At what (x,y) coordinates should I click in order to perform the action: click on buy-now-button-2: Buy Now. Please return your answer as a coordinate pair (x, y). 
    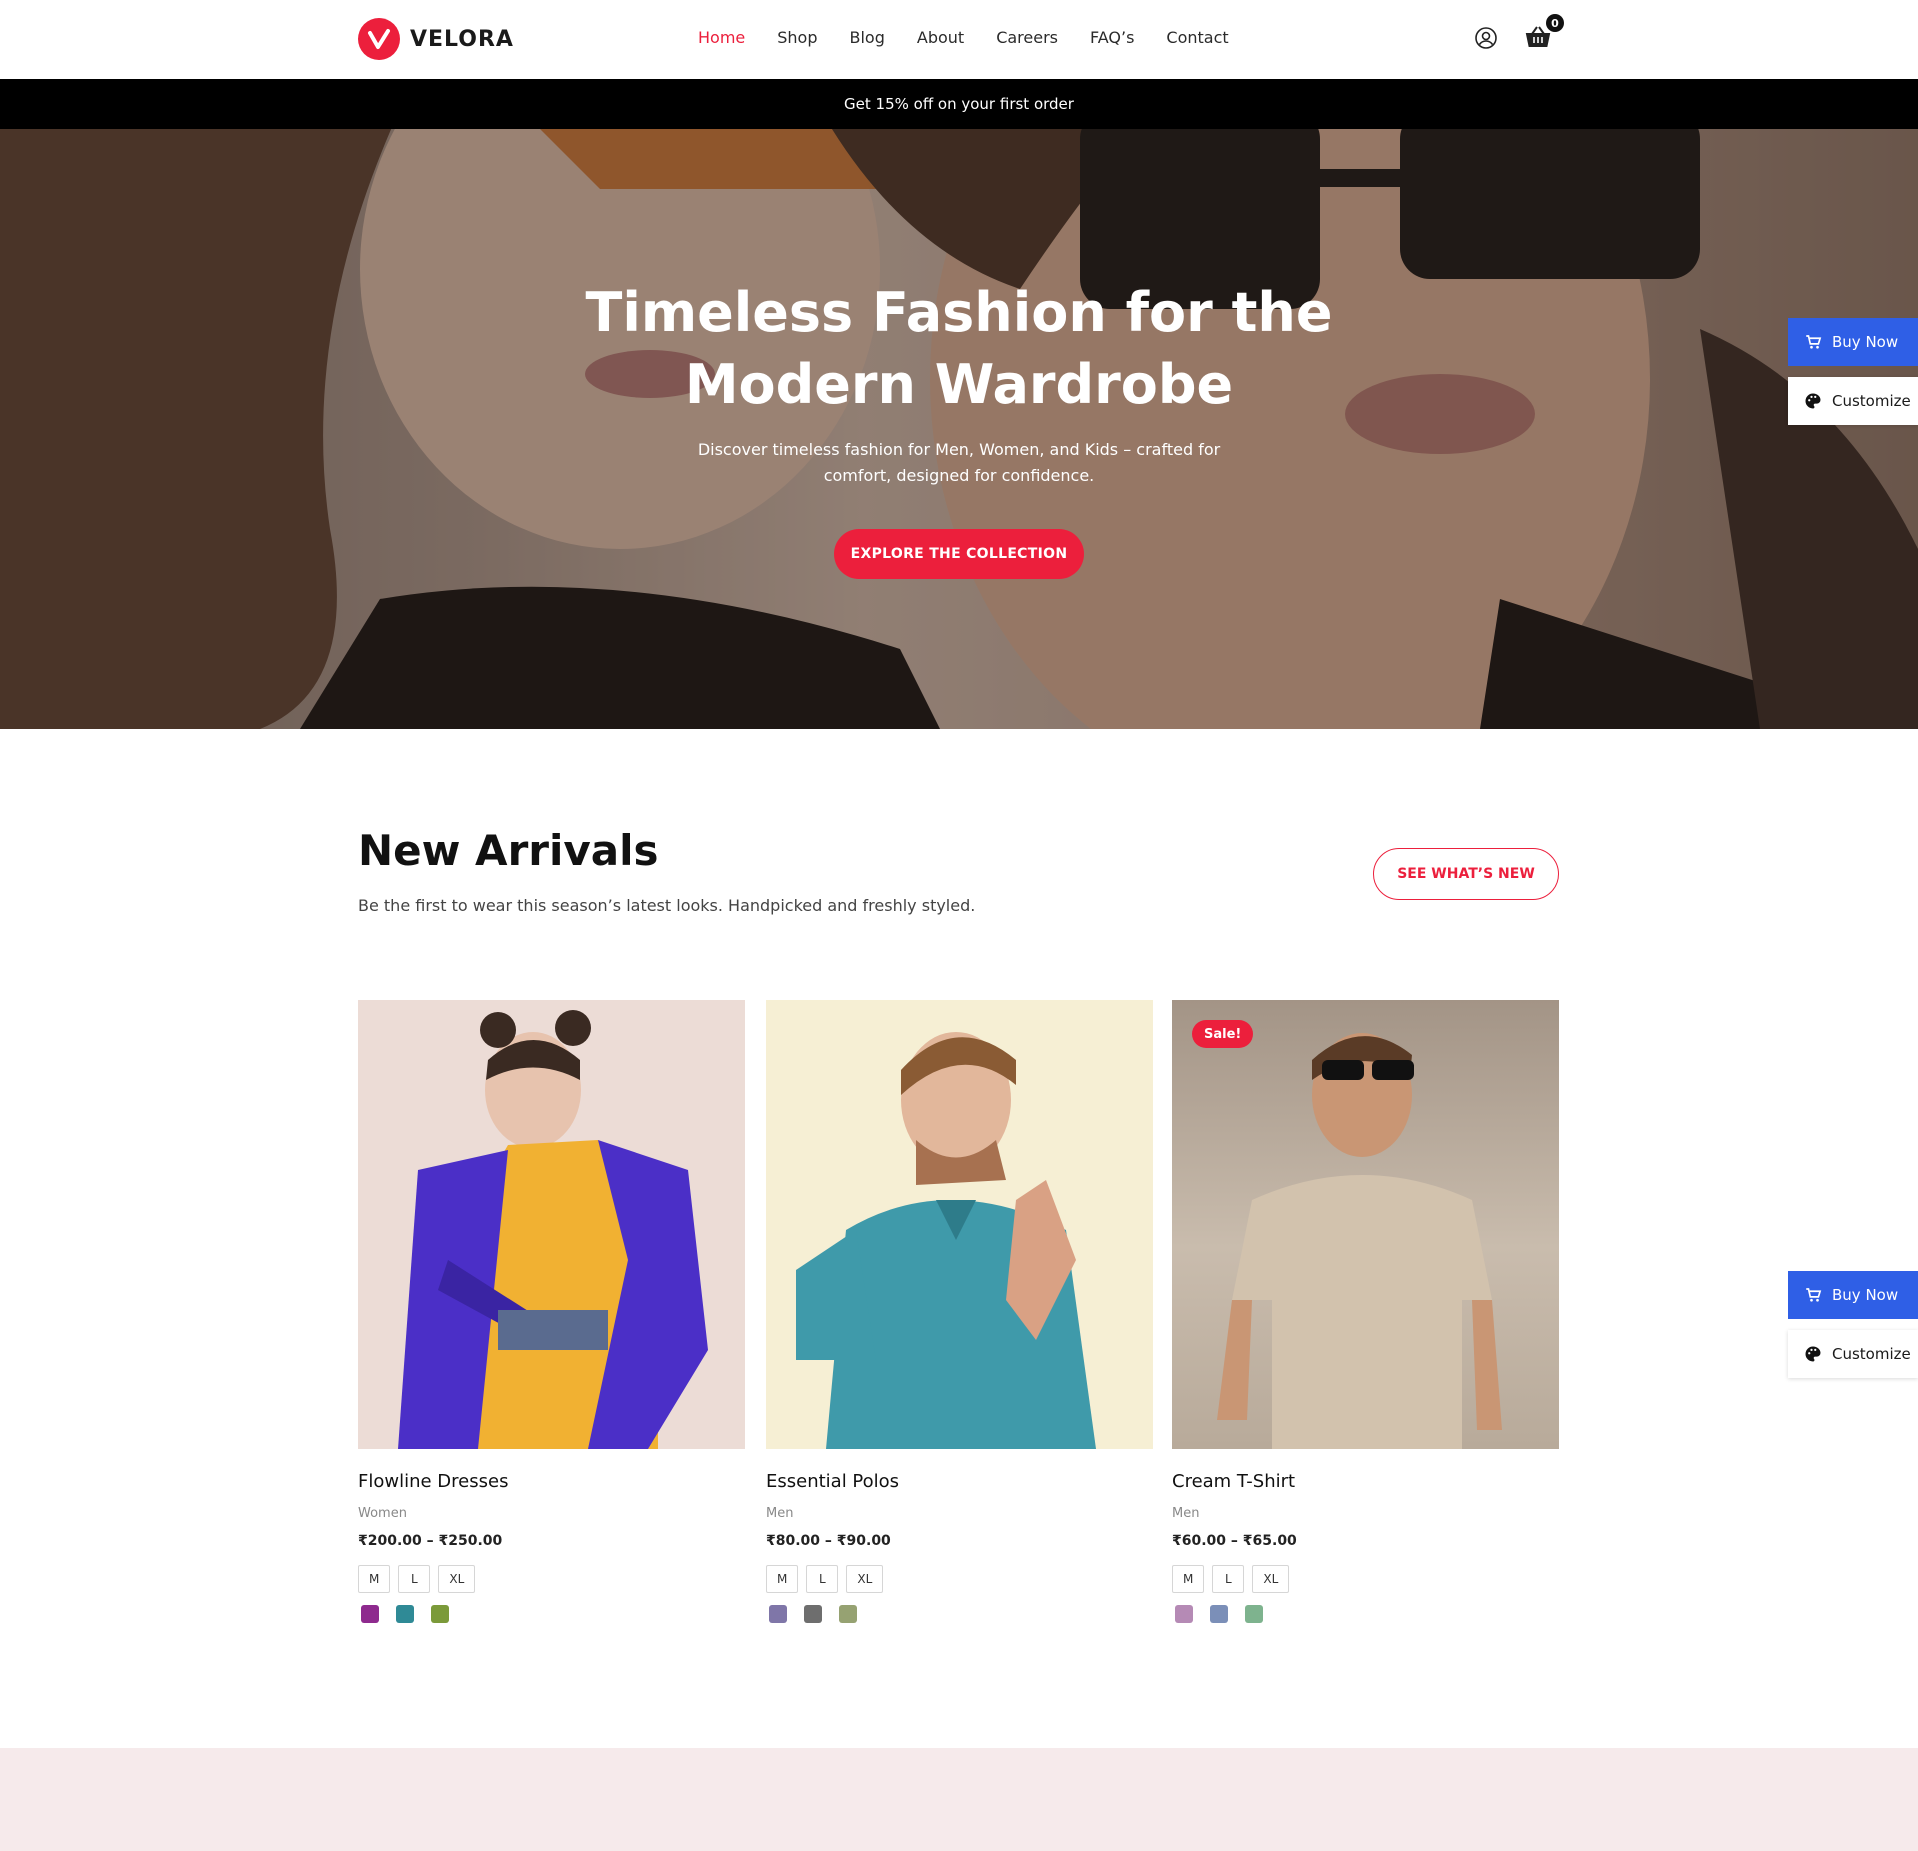
    Looking at the image, I should click on (1853, 1295).